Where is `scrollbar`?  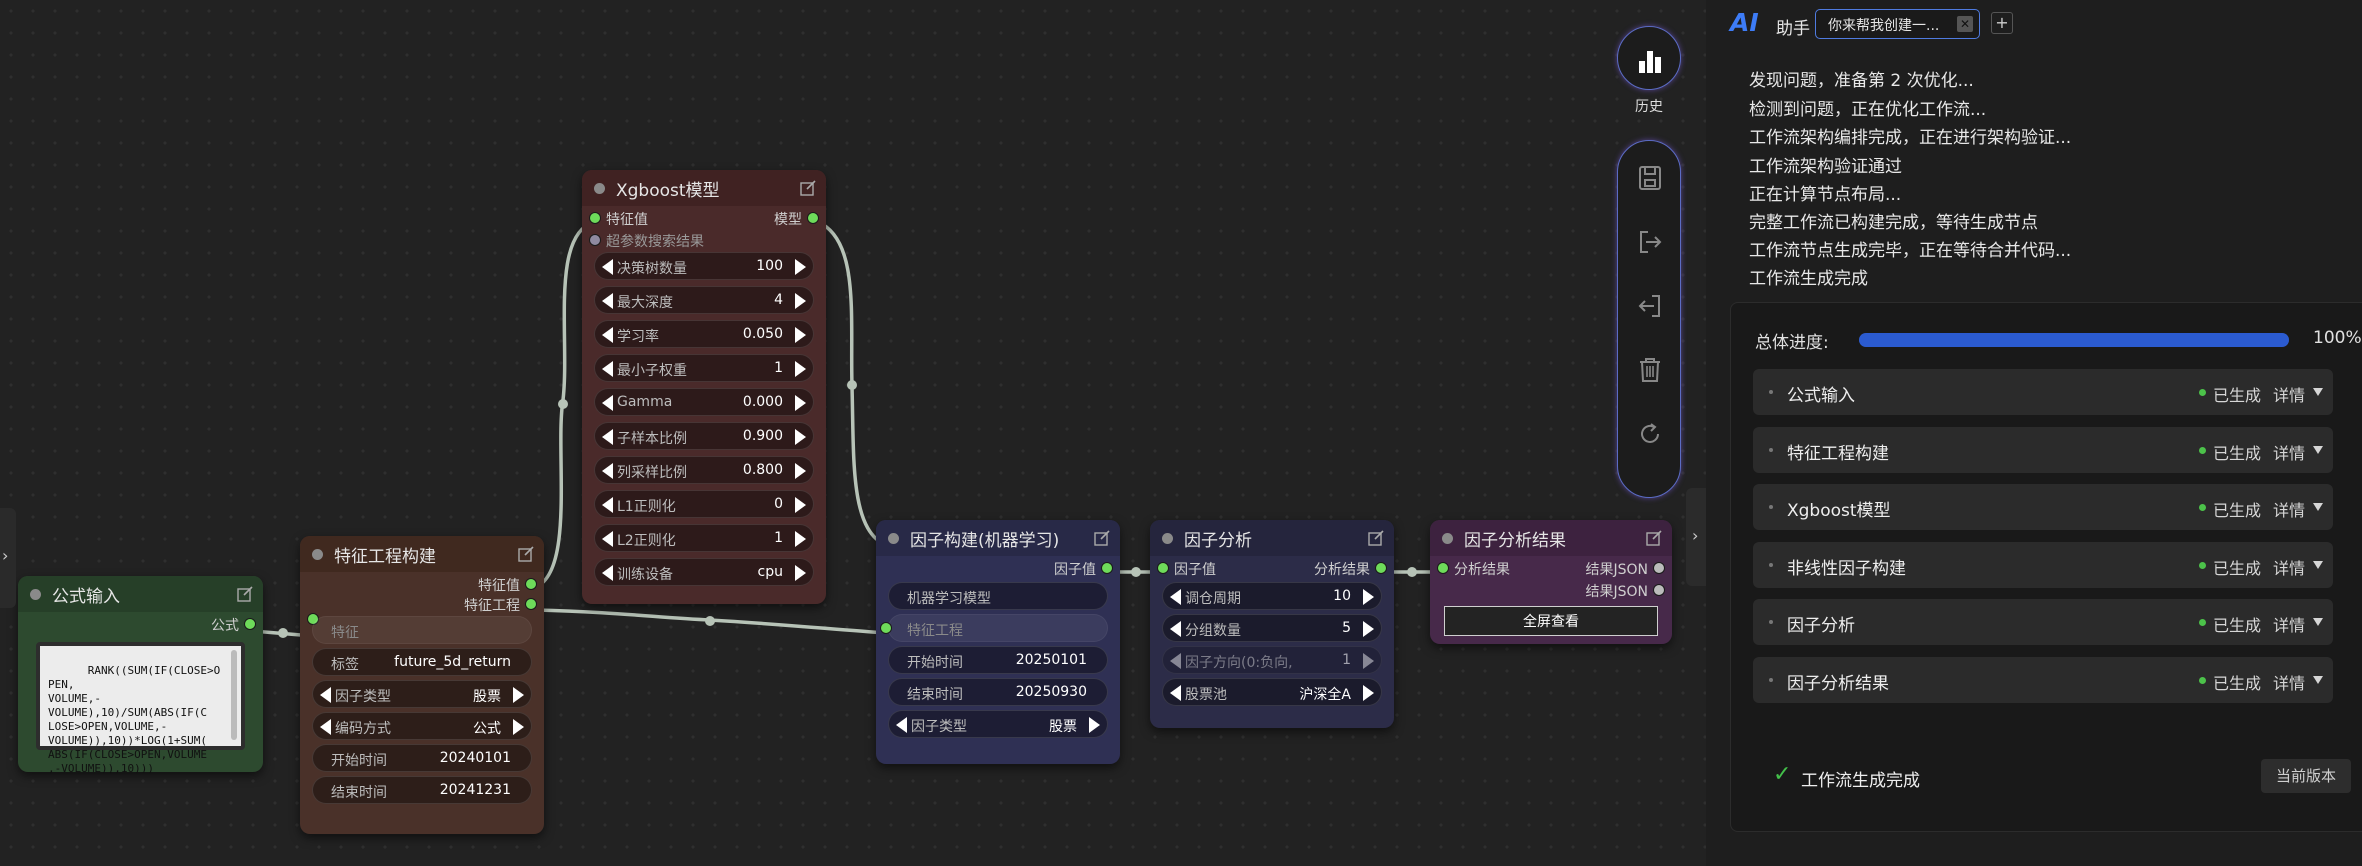 scrollbar is located at coordinates (234, 695).